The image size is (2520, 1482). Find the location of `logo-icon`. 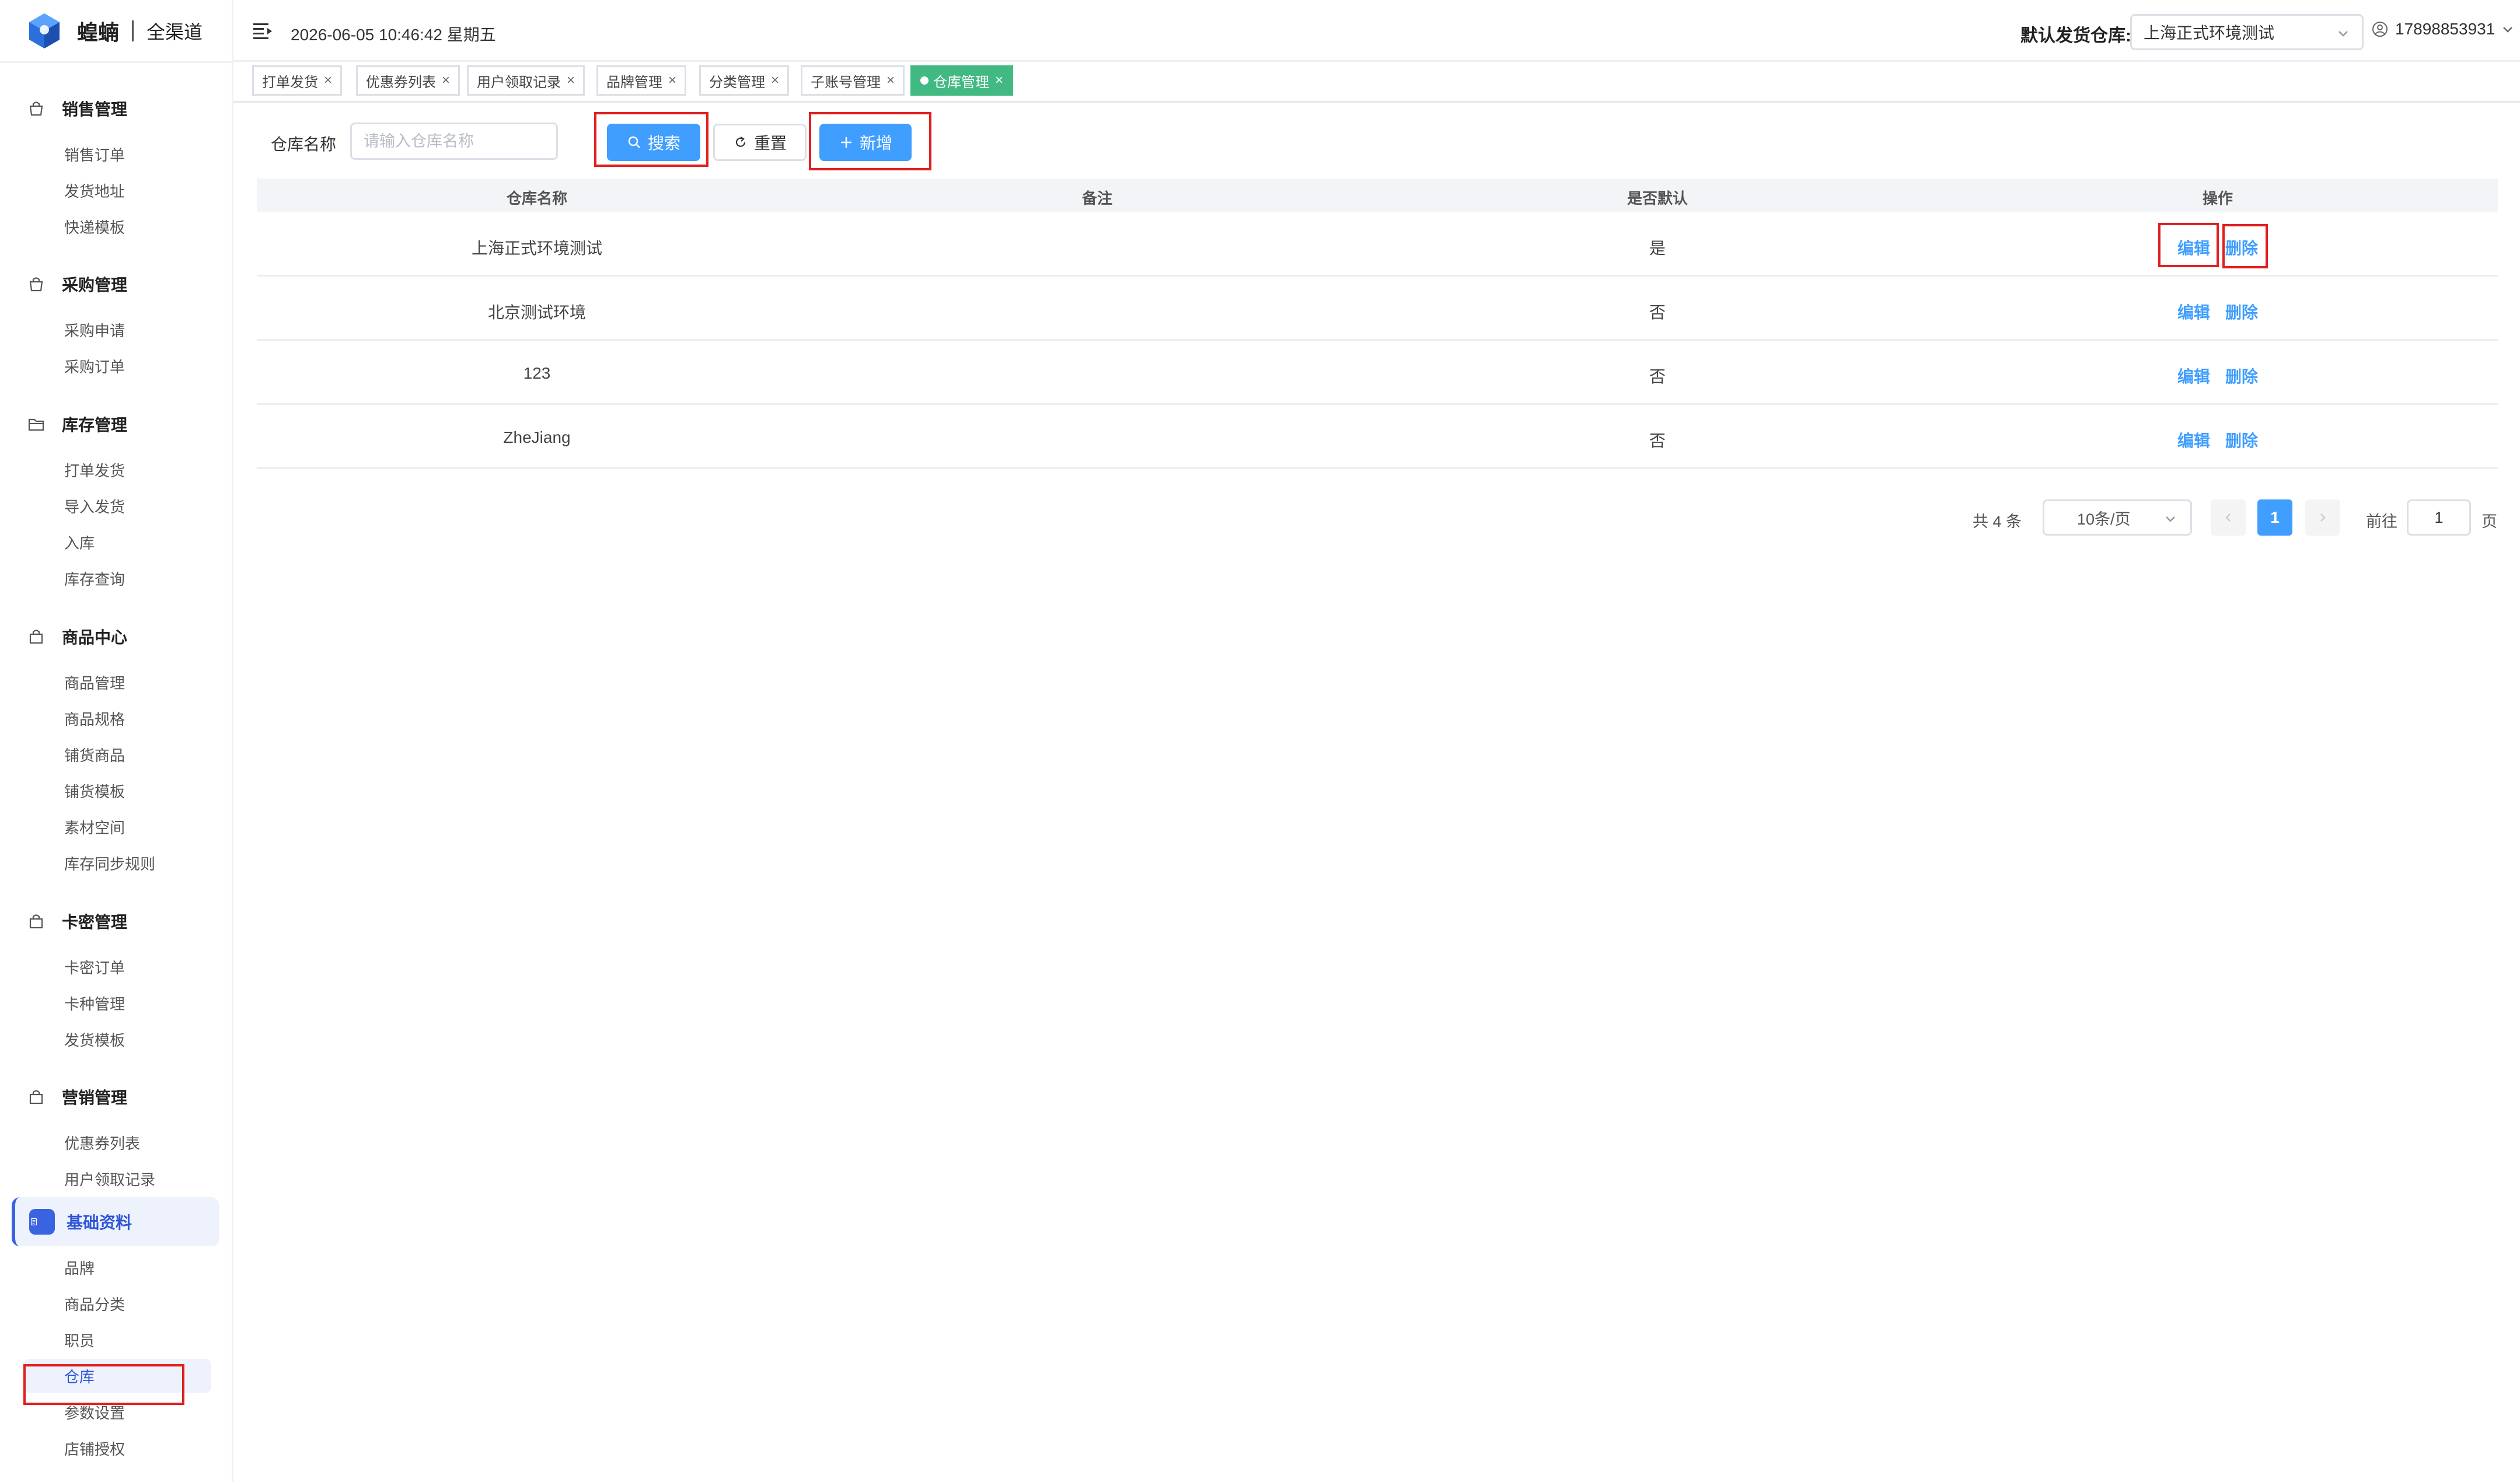

logo-icon is located at coordinates (44, 30).